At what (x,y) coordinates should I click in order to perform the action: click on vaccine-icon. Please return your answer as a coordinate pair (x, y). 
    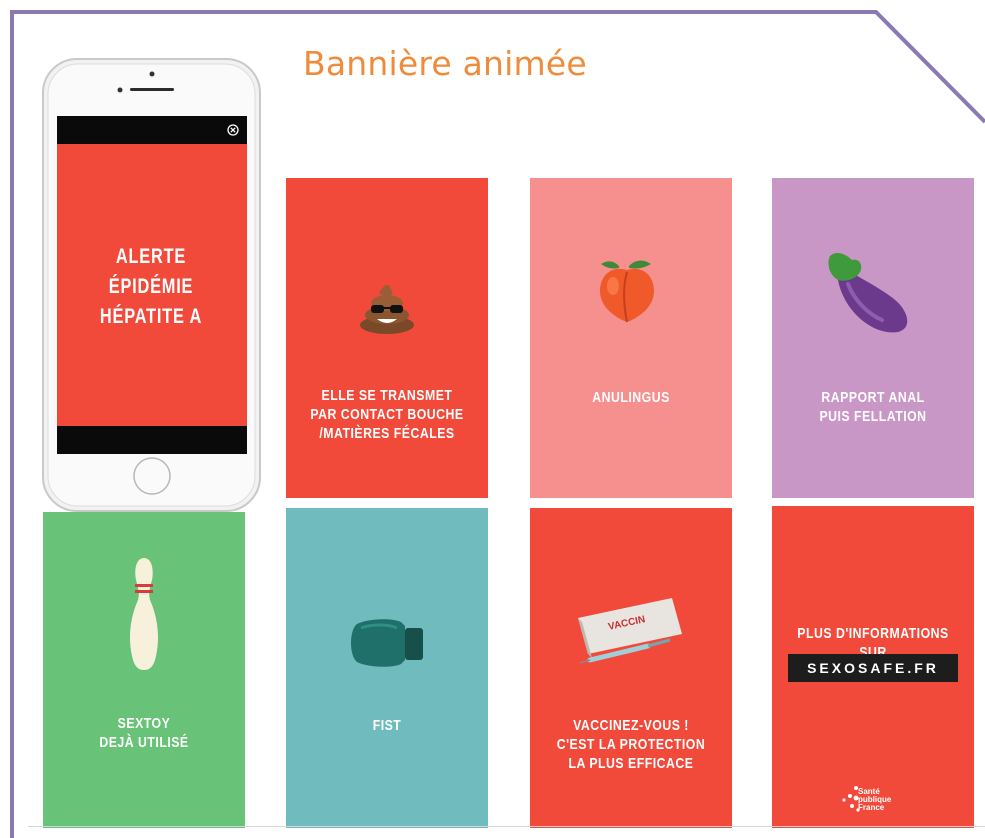
    Looking at the image, I should click on (630, 631).